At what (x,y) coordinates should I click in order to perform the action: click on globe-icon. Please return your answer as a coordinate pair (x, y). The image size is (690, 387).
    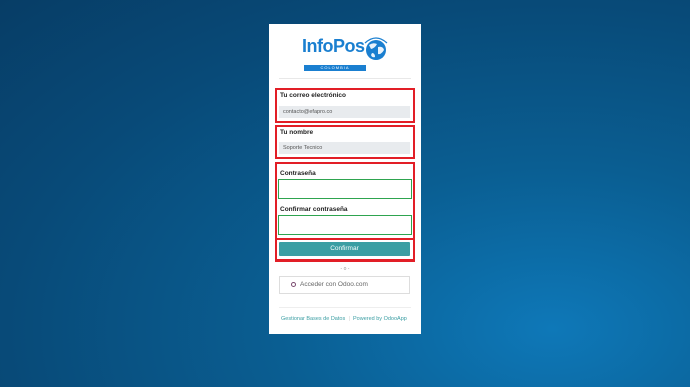
    Looking at the image, I should click on (376, 48).